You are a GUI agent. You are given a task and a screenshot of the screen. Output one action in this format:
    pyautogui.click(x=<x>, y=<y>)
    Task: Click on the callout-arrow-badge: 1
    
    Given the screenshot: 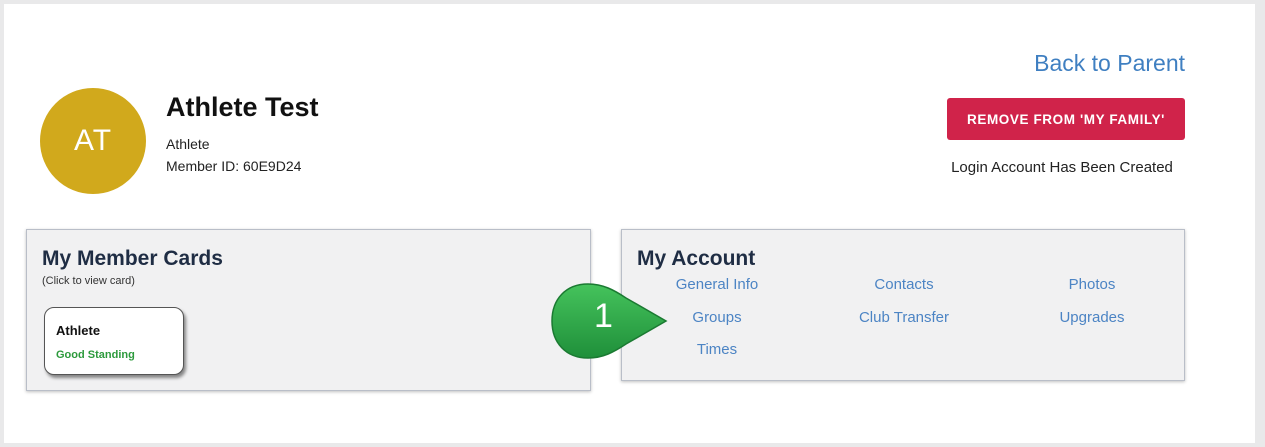 What is the action you would take?
    pyautogui.click(x=619, y=321)
    